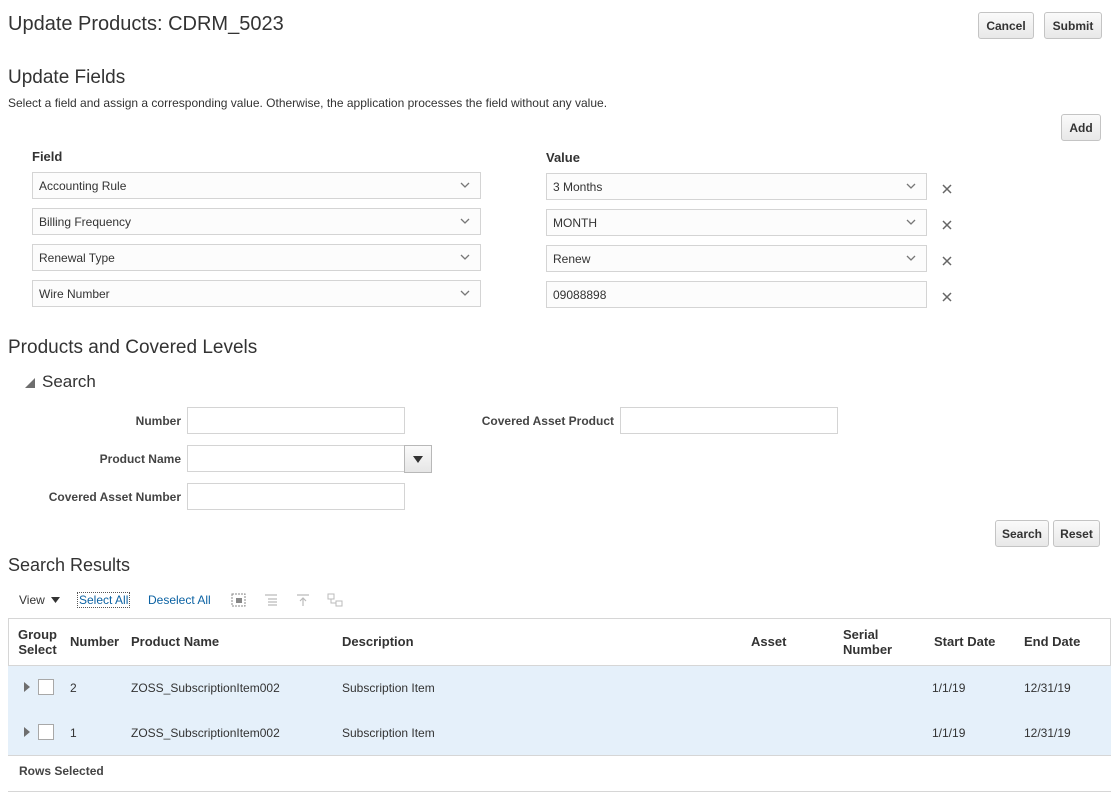 The width and height of the screenshot is (1116, 802). Describe the element at coordinates (256, 185) in the screenshot. I see `field-select: Accounting Rule` at that location.